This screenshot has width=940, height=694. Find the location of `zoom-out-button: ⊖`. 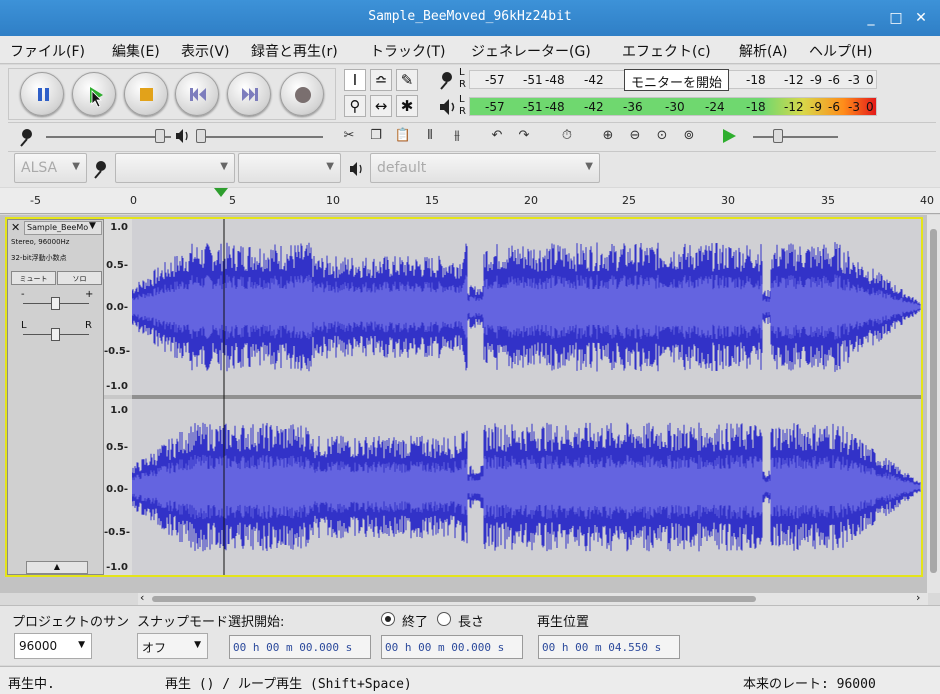

zoom-out-button: ⊖ is located at coordinates (635, 136).